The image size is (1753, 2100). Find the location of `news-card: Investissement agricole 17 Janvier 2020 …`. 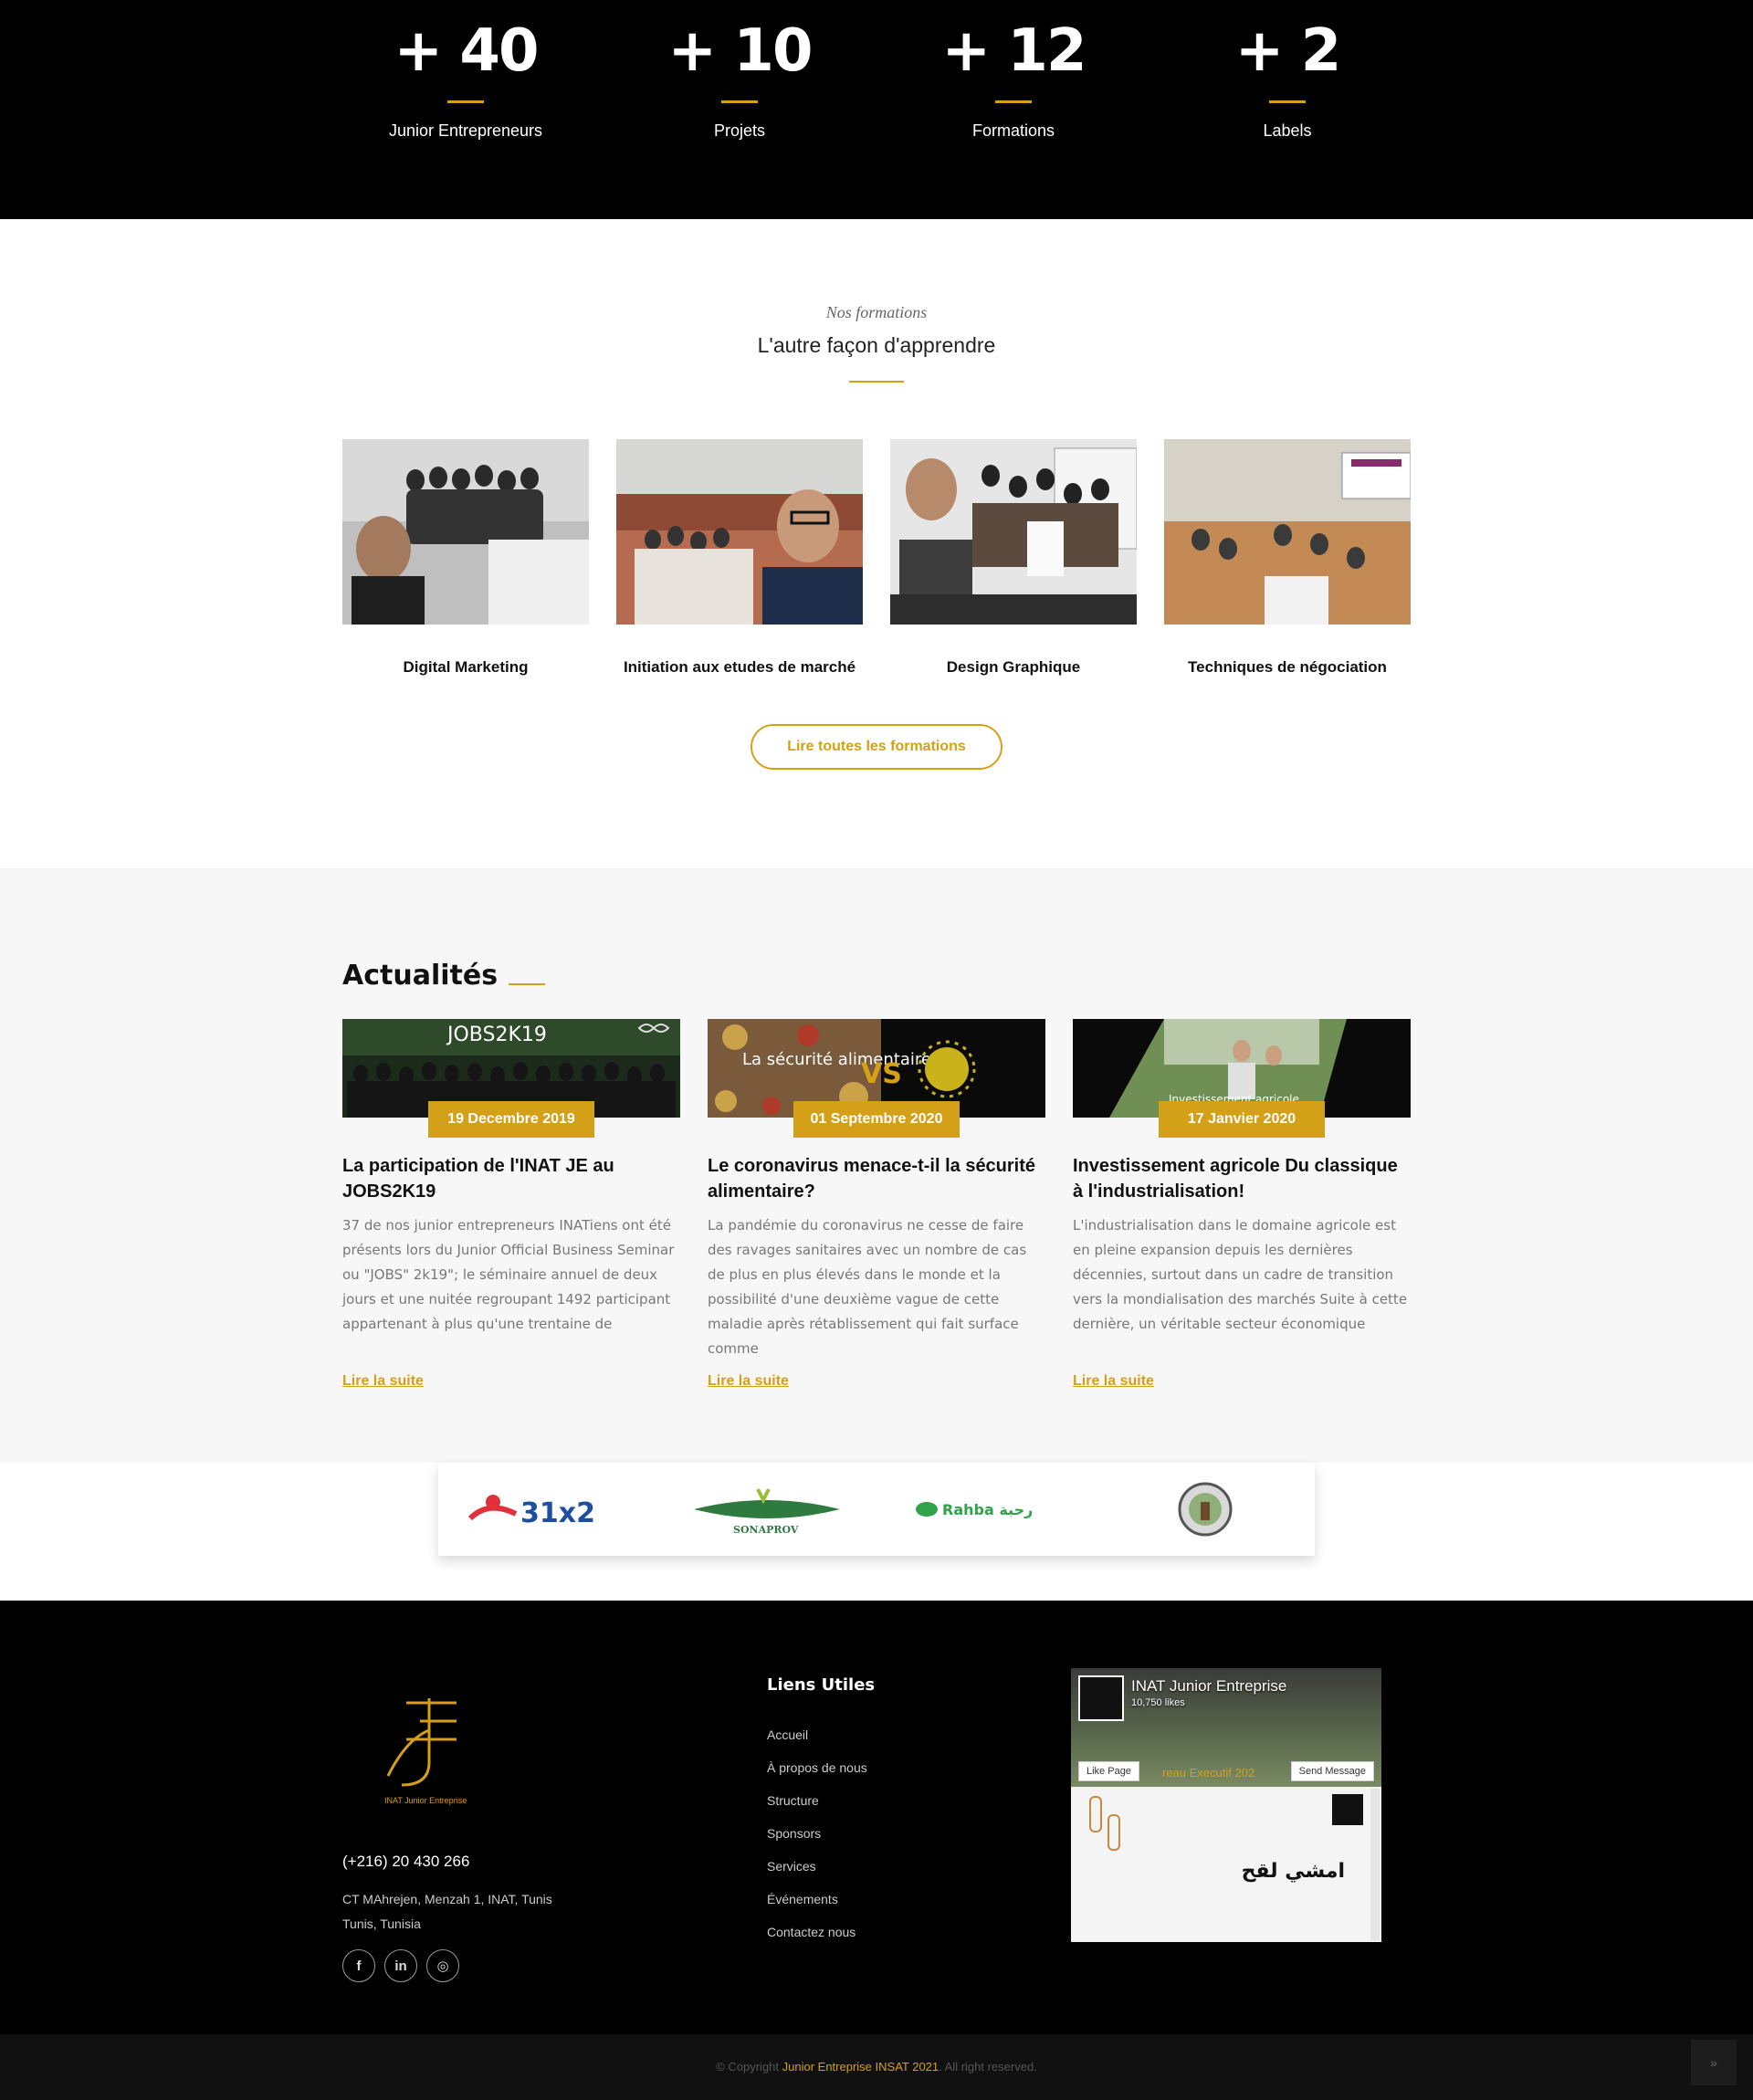

news-card: Investissement agricole 17 Janvier 2020 … is located at coordinates (1242, 1204).